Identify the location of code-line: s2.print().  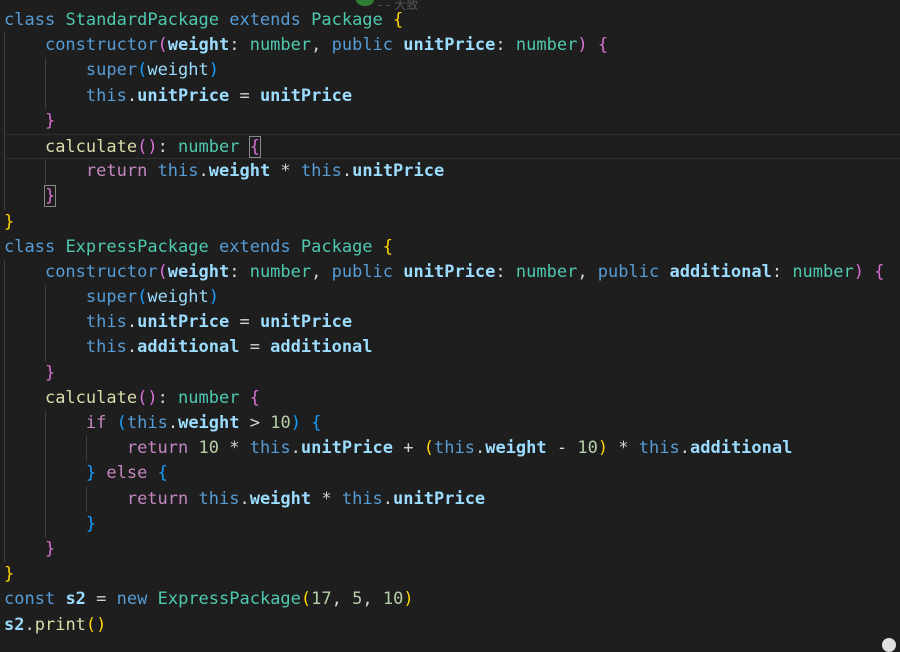
(452, 625).